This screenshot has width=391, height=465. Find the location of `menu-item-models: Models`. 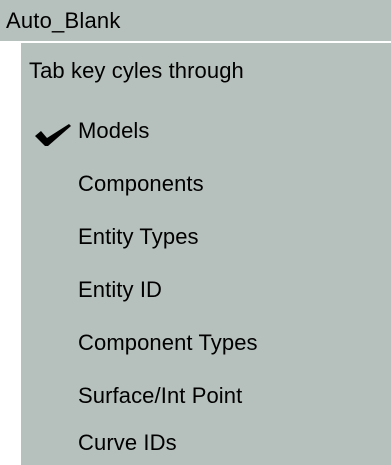

menu-item-models: Models is located at coordinates (206, 131).